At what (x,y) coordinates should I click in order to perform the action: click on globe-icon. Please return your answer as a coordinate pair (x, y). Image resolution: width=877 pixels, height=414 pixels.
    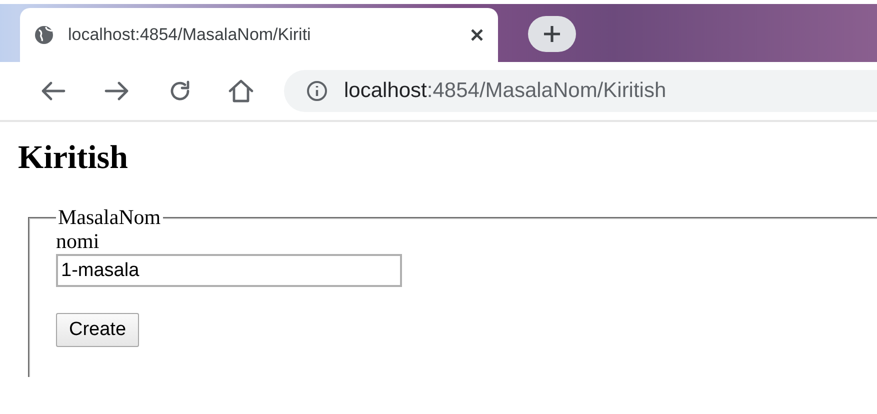
    Looking at the image, I should click on (44, 35).